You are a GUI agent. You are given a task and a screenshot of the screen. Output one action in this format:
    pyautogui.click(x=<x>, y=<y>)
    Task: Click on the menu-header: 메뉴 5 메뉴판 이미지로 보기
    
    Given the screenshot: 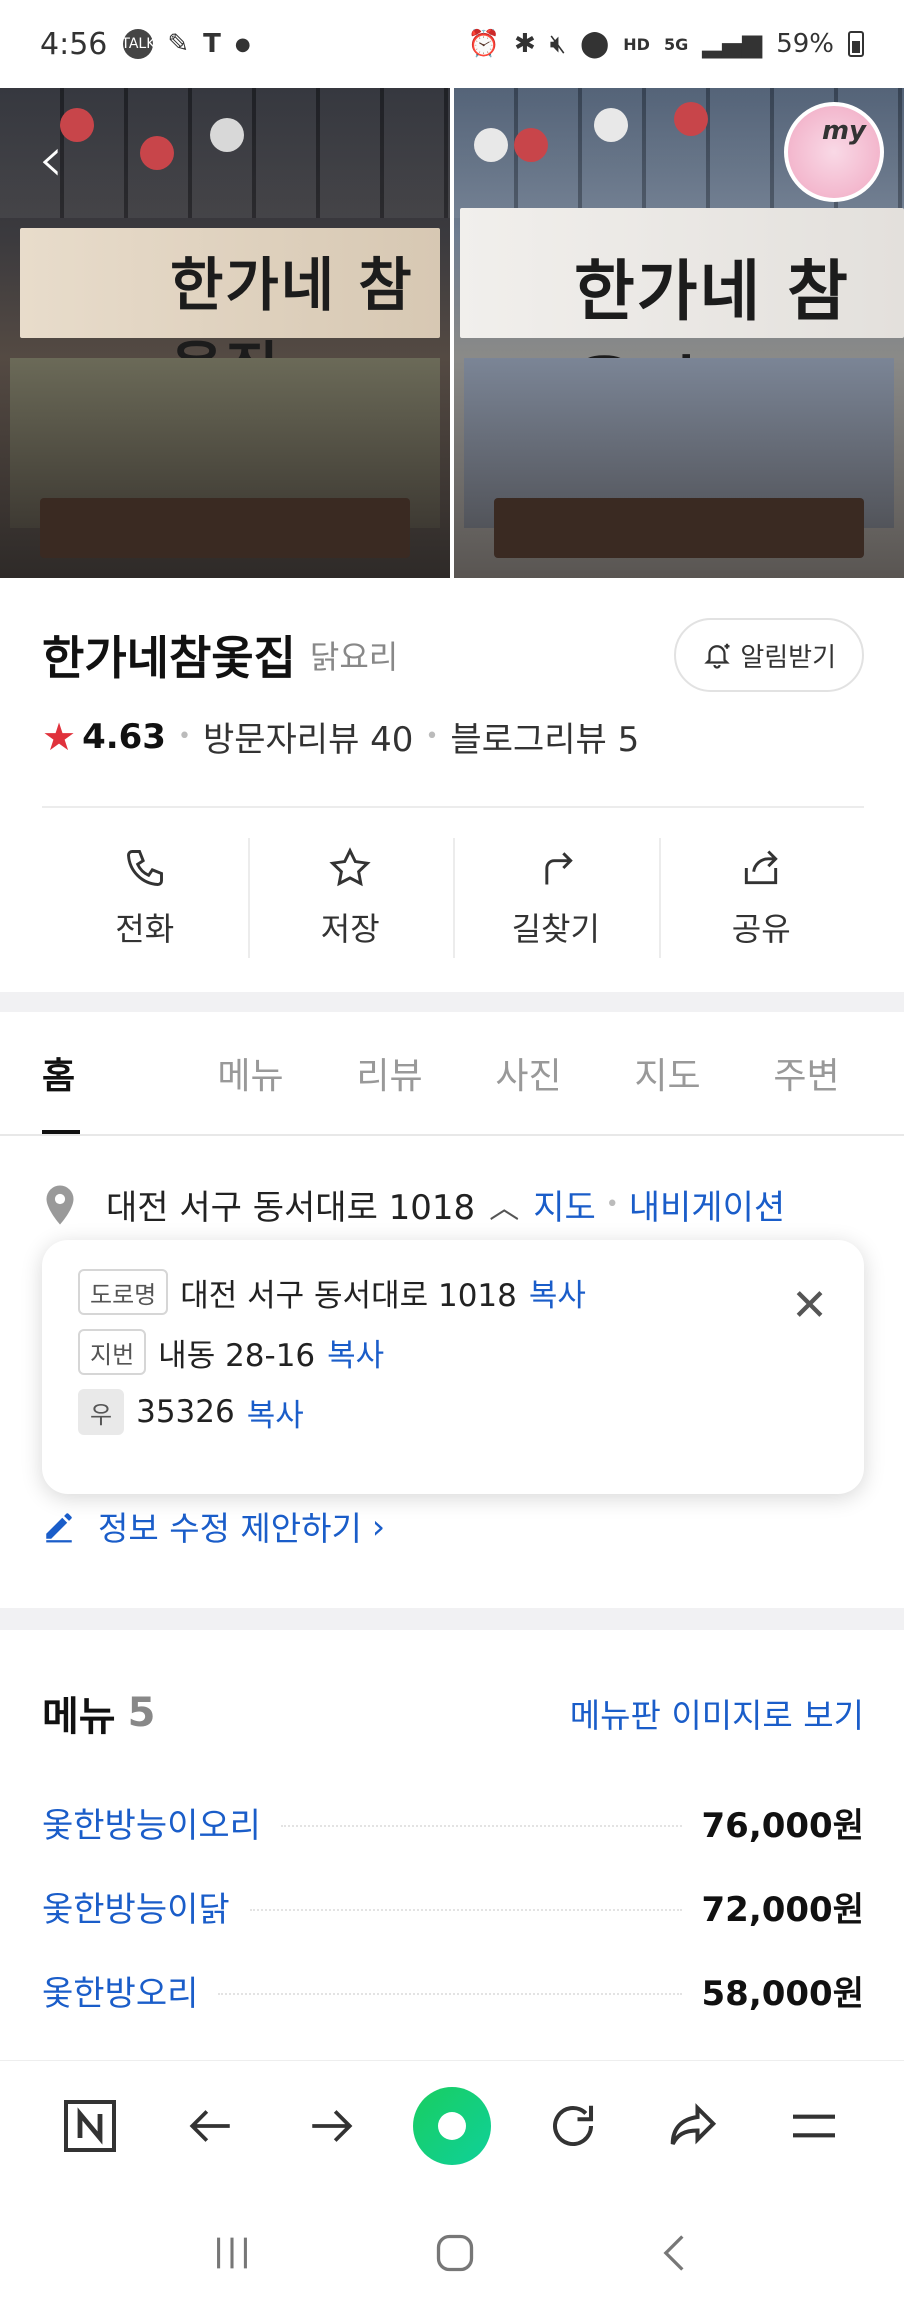 What is the action you would take?
    pyautogui.click(x=453, y=1713)
    